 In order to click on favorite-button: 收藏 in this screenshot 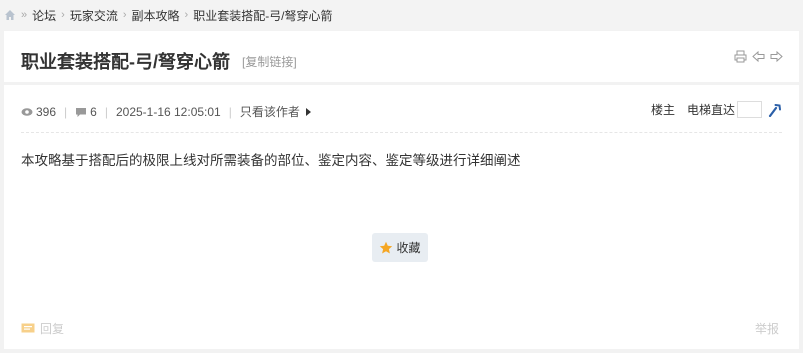, I will do `click(400, 247)`.